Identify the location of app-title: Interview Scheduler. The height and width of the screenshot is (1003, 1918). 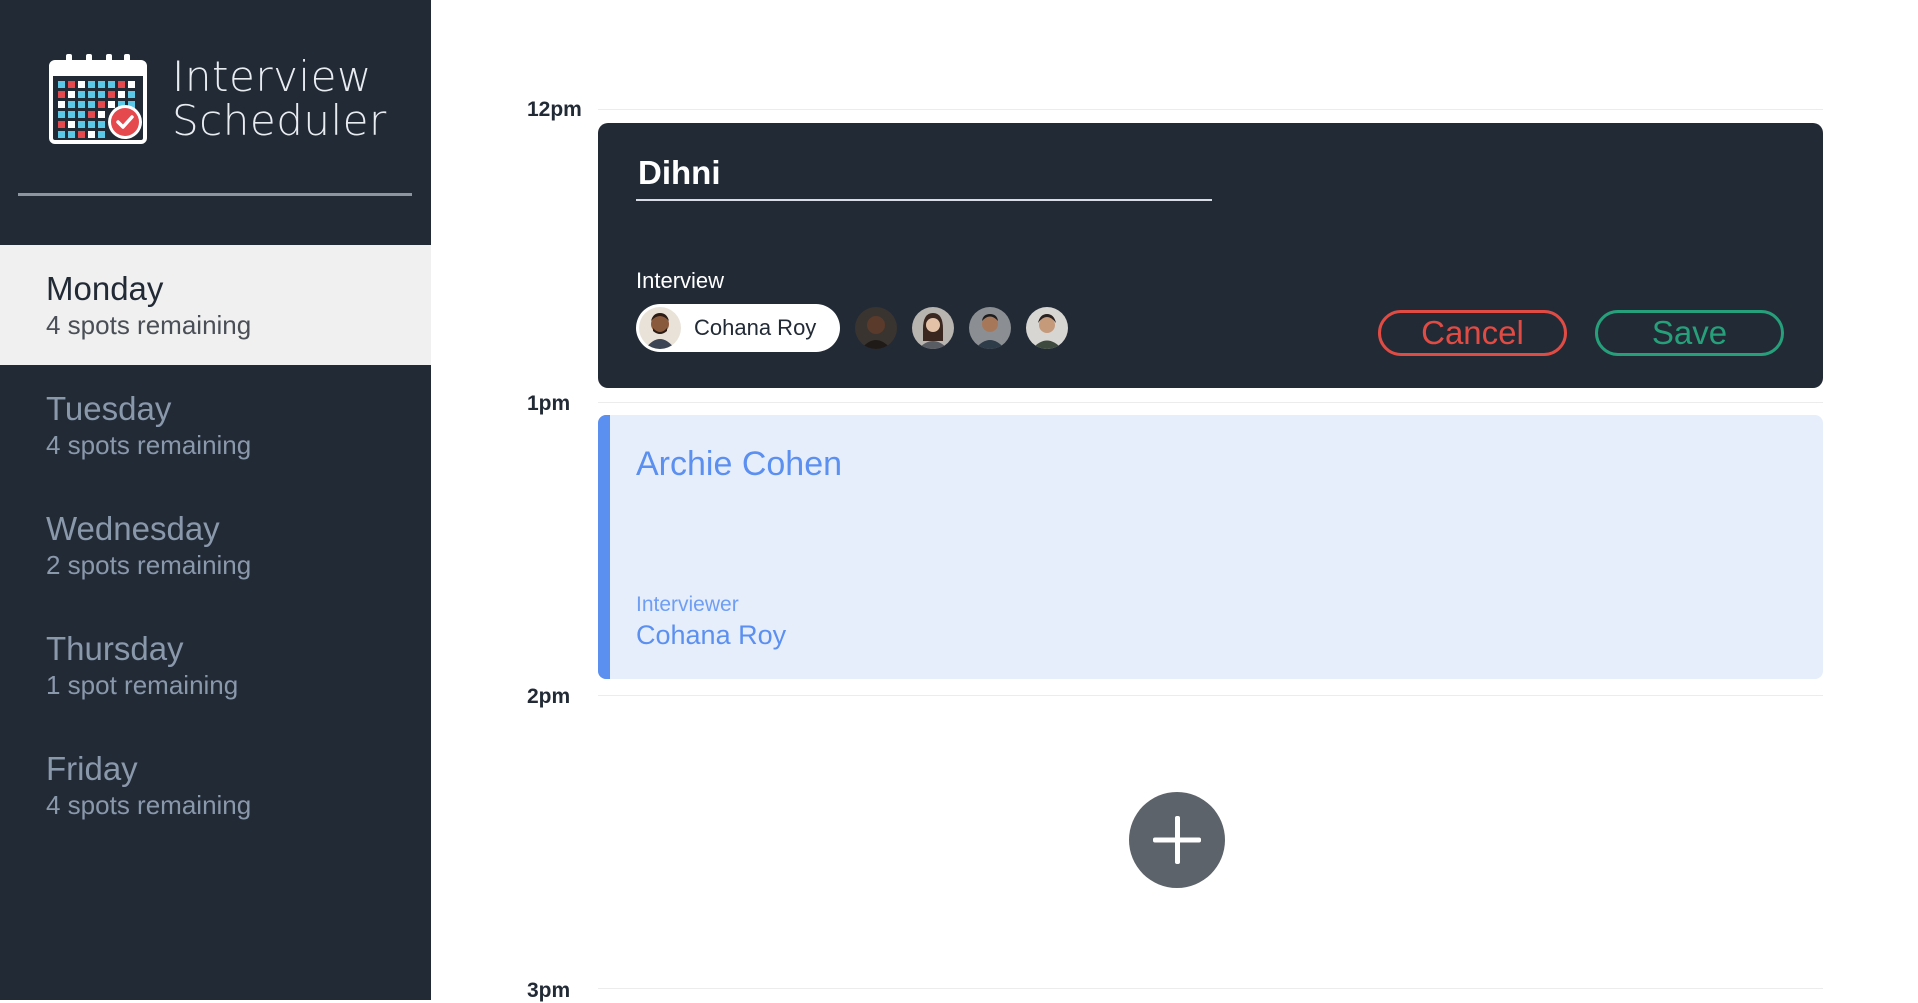
(279, 99).